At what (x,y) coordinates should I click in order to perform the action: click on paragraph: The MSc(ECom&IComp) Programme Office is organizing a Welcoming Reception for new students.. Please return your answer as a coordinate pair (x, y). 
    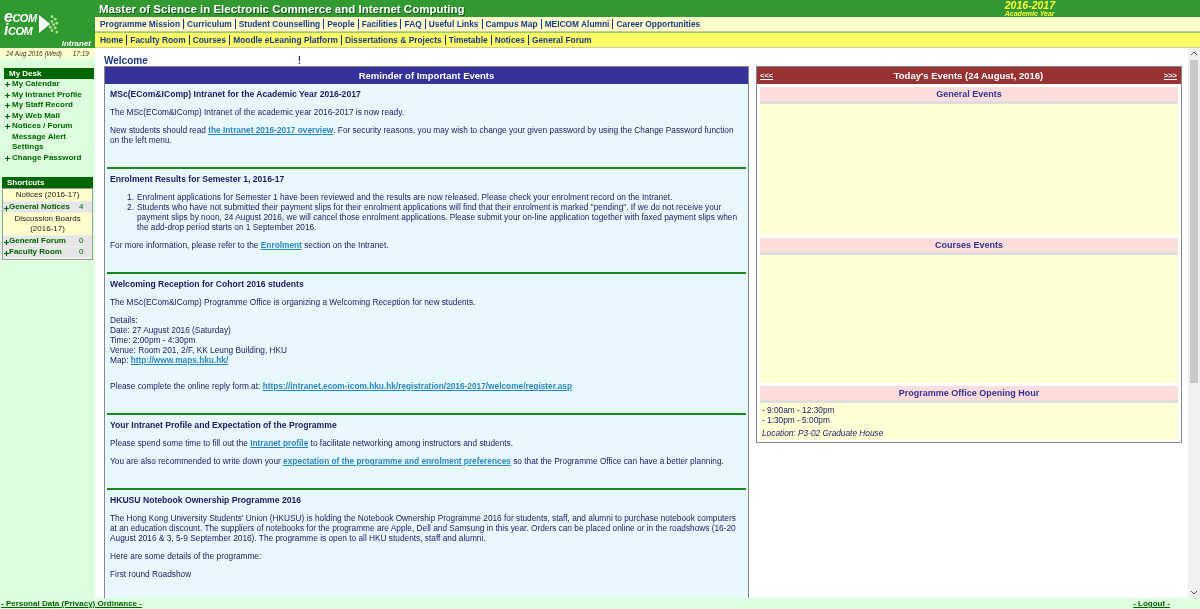
    Looking at the image, I should click on (293, 302).